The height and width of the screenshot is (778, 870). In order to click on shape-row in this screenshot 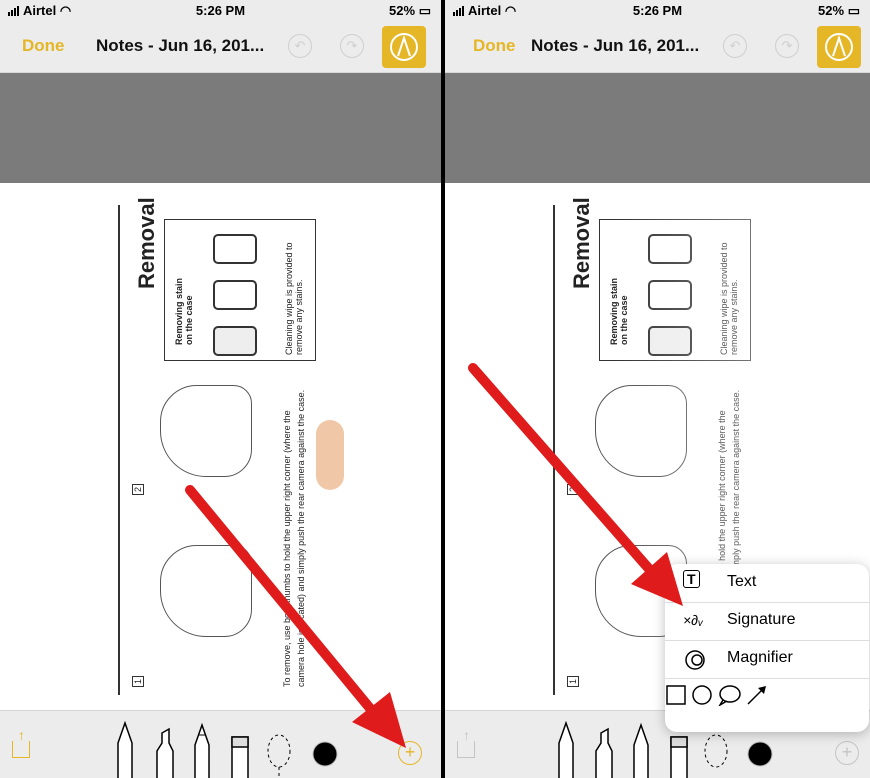, I will do `click(767, 708)`.